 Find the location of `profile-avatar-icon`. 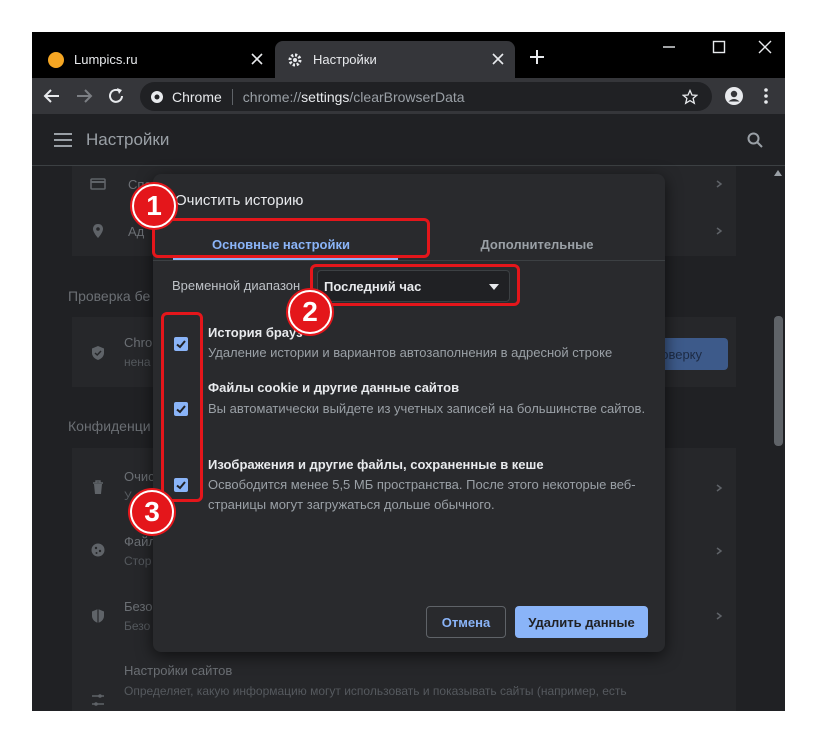

profile-avatar-icon is located at coordinates (734, 96).